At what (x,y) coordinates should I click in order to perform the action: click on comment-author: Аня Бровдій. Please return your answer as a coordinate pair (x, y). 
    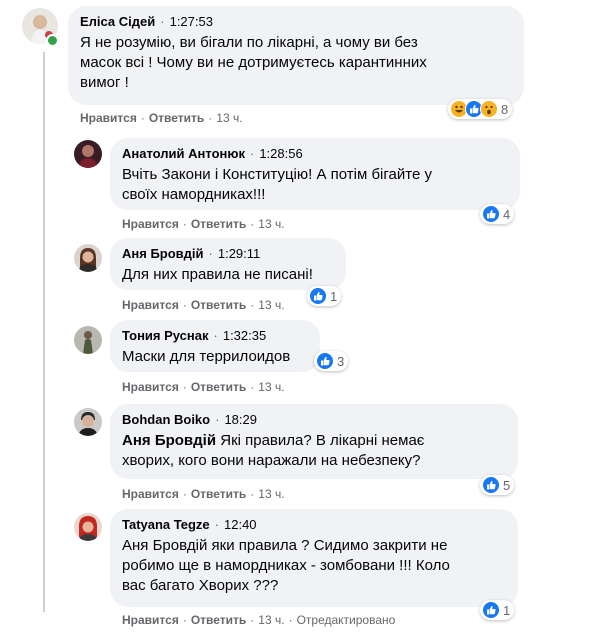
    Looking at the image, I should click on (163, 253).